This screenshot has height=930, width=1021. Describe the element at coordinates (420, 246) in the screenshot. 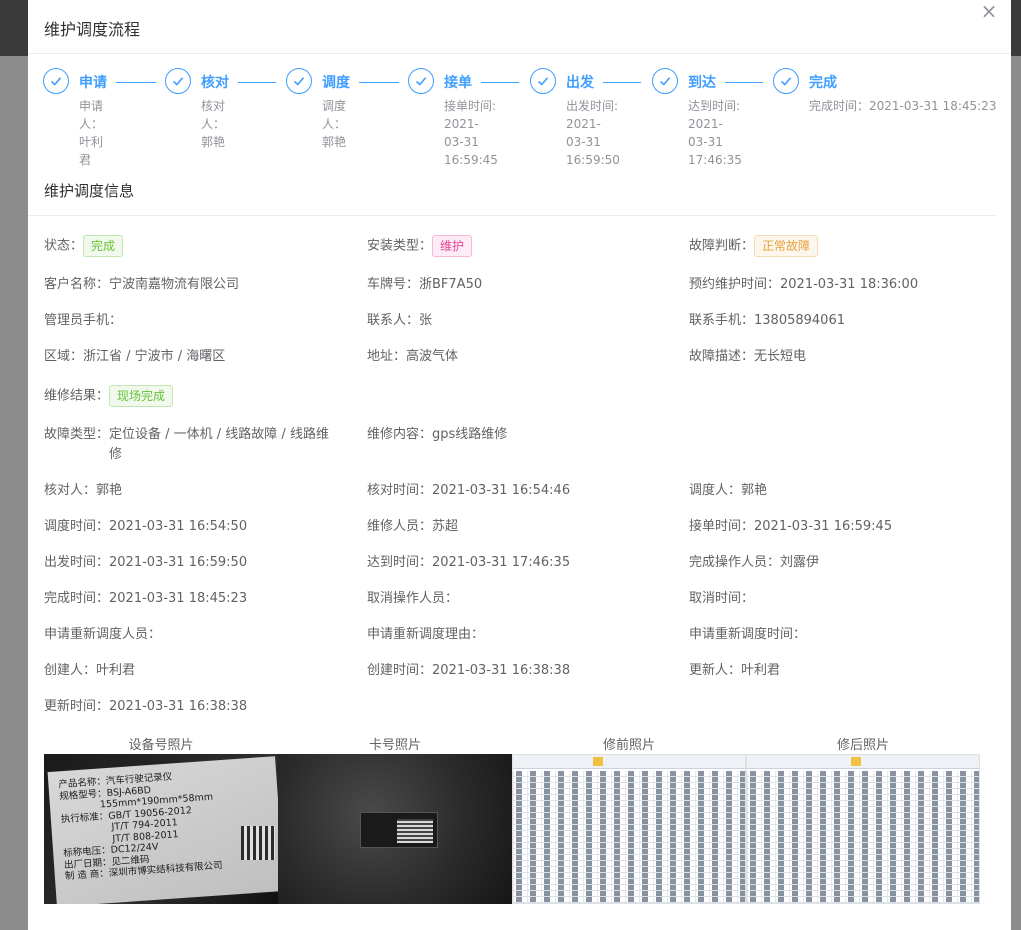

I see `field-install-type: 安装类型： 维护` at that location.